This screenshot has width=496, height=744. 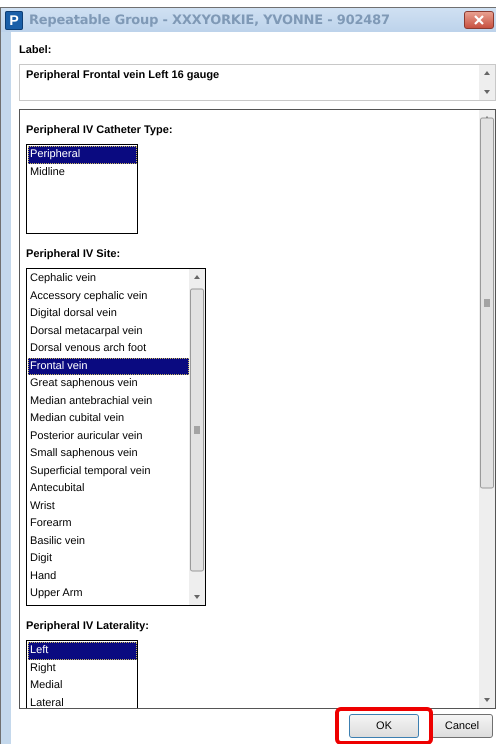 What do you see at coordinates (108, 349) in the screenshot?
I see `list-option: Dorsal venous arch foot` at bounding box center [108, 349].